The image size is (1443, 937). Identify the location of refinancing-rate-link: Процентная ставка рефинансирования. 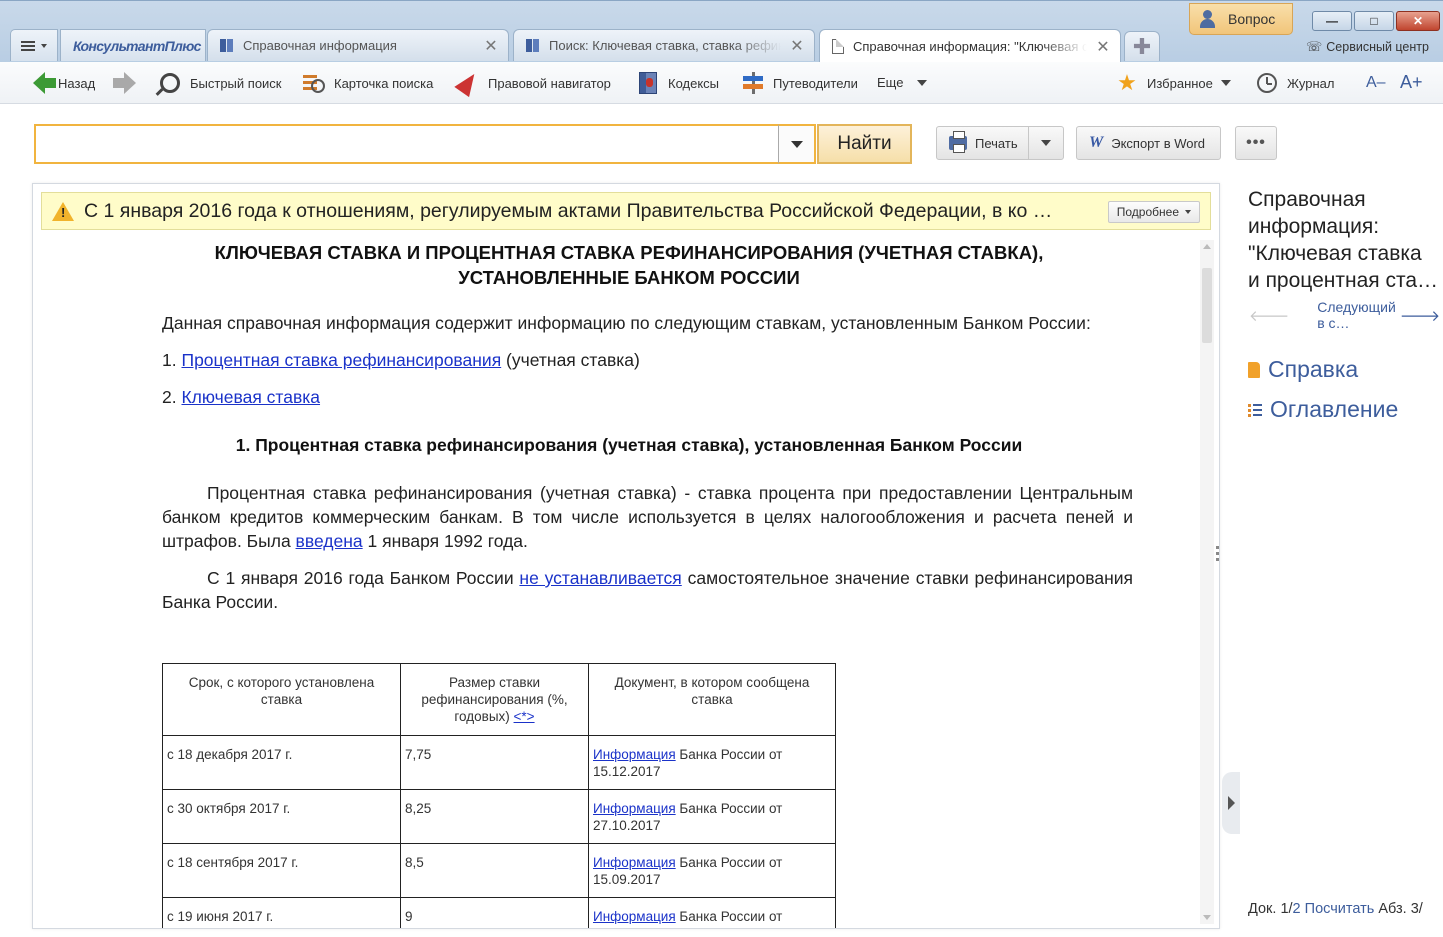
(341, 360).